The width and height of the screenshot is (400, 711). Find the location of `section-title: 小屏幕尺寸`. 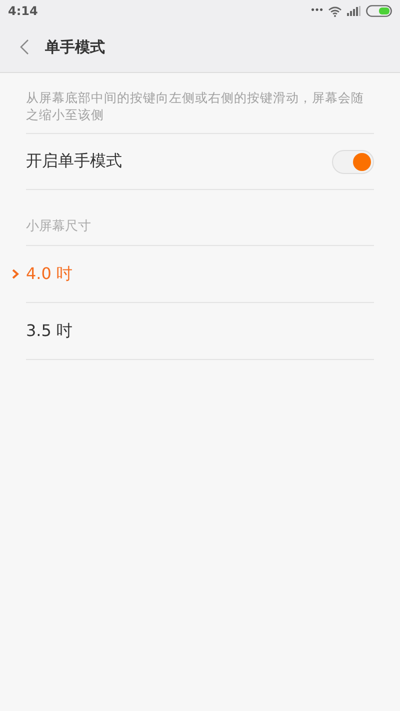

section-title: 小屏幕尺寸 is located at coordinates (58, 226).